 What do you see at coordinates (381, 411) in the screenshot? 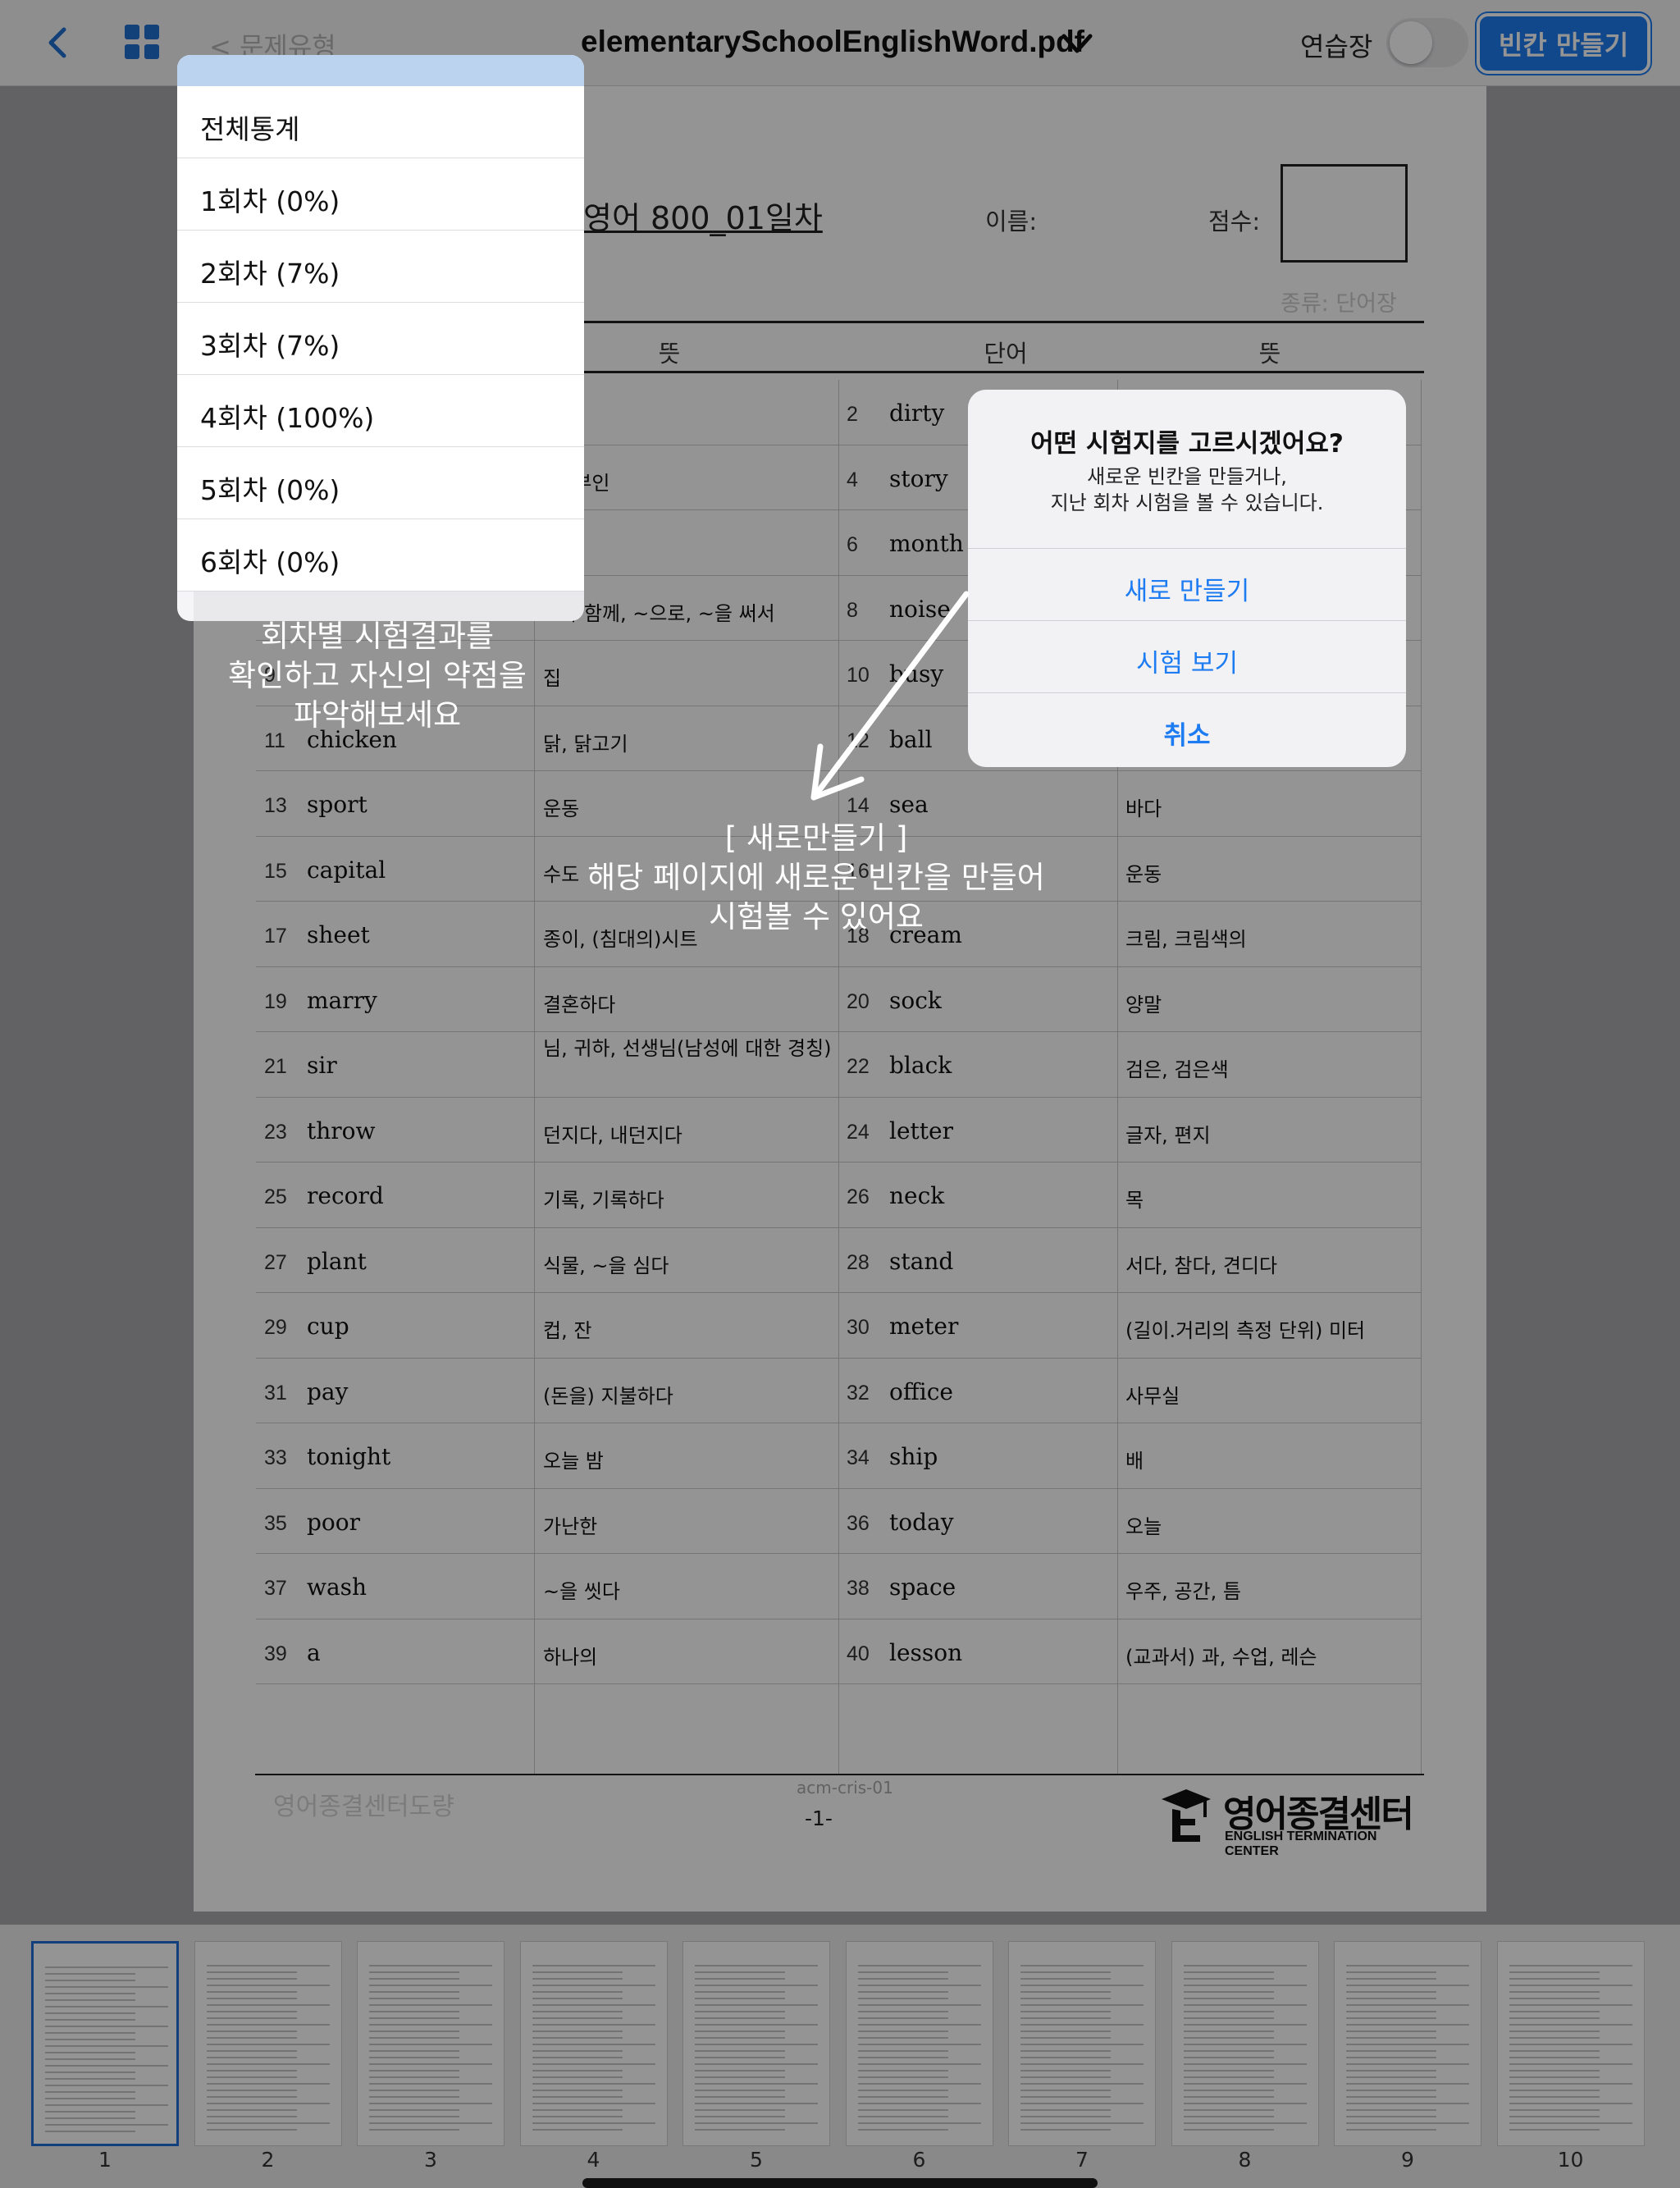
I see `menu-item-round: 4회차 (100%)` at bounding box center [381, 411].